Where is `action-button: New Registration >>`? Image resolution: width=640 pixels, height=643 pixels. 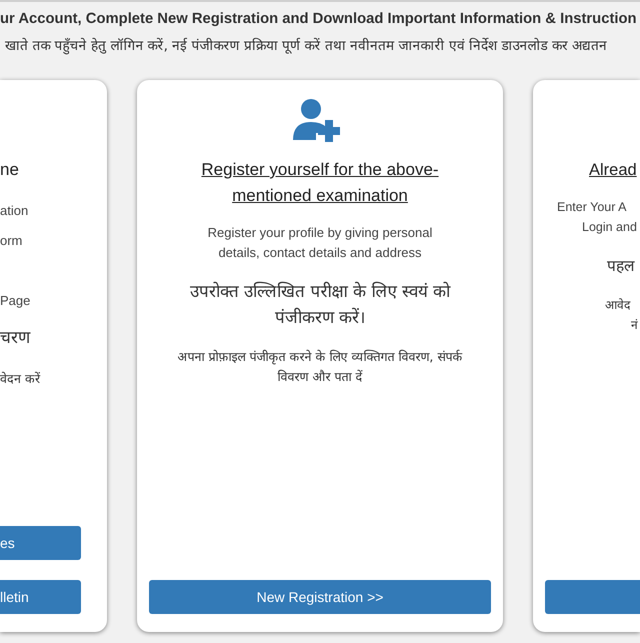
action-button: New Registration >> is located at coordinates (320, 597).